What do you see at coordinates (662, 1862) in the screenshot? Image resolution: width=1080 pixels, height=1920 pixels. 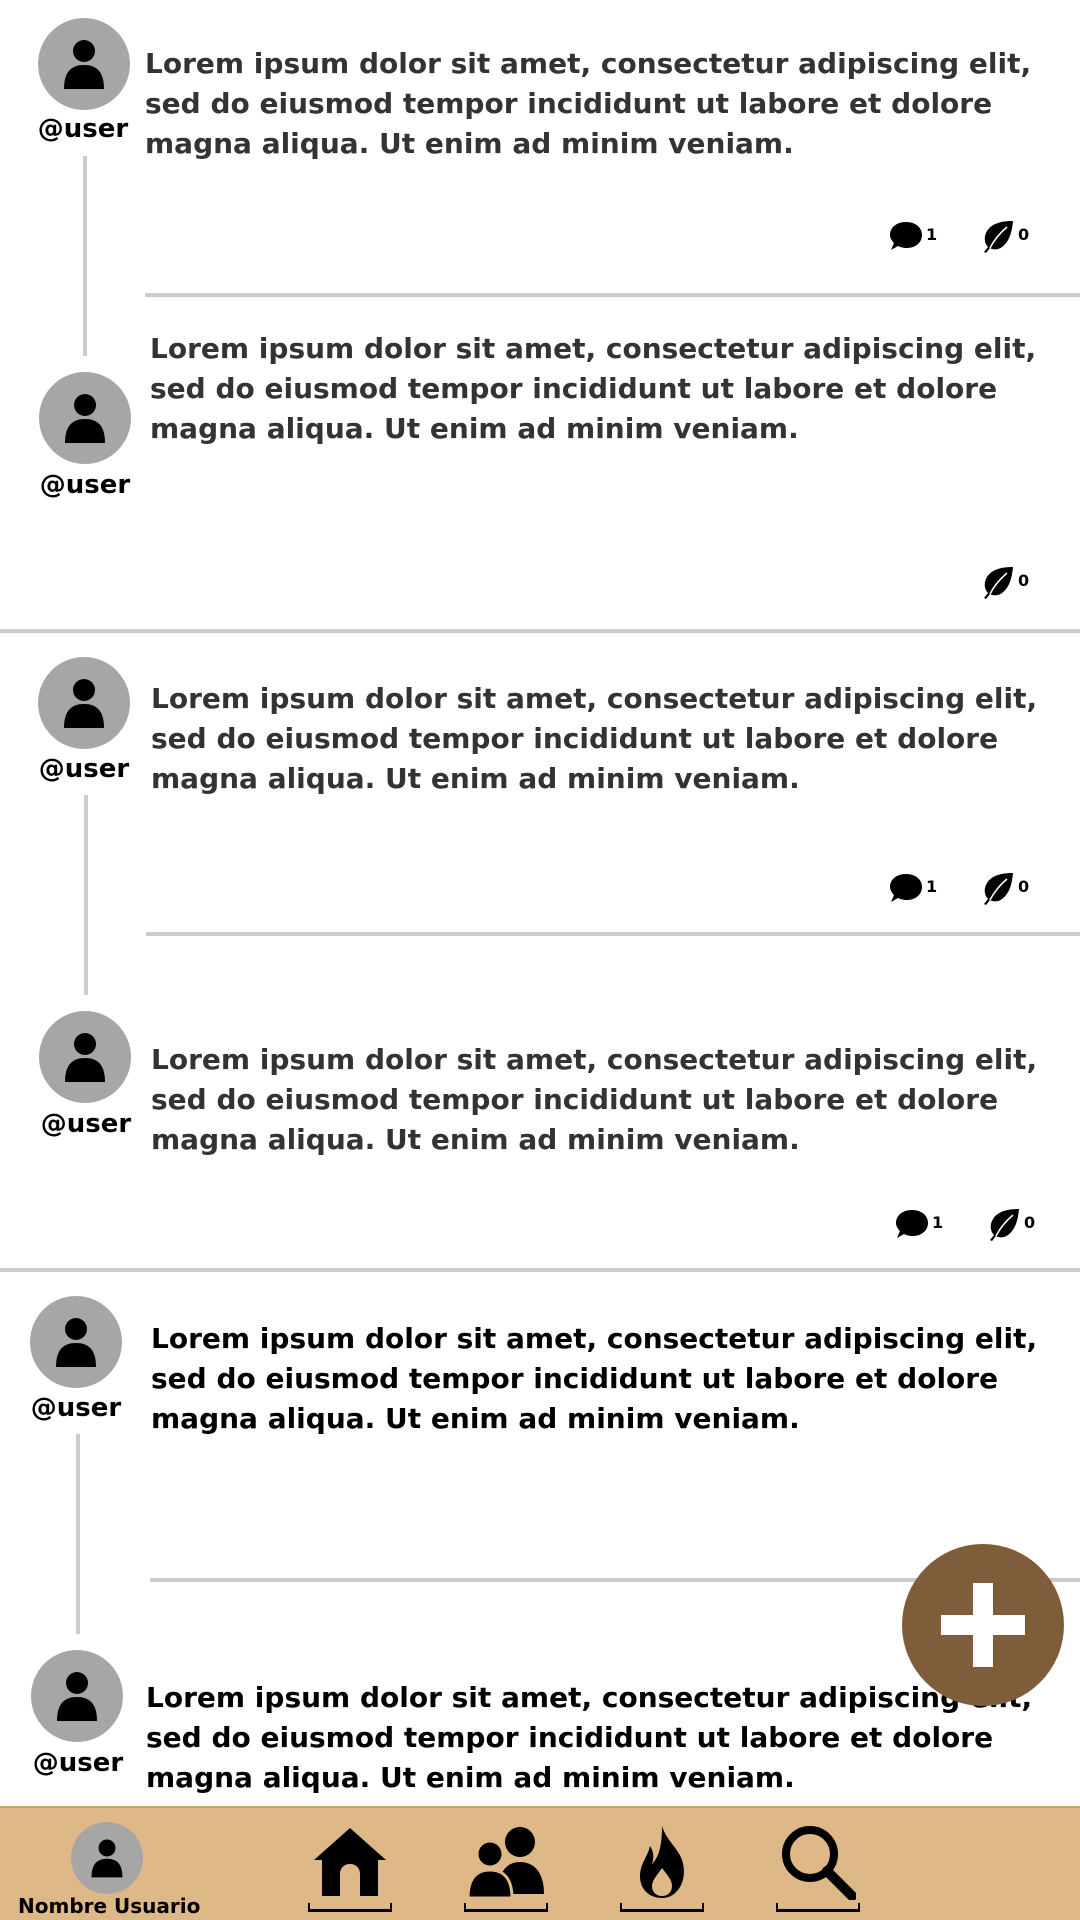 I see `fire-icon` at bounding box center [662, 1862].